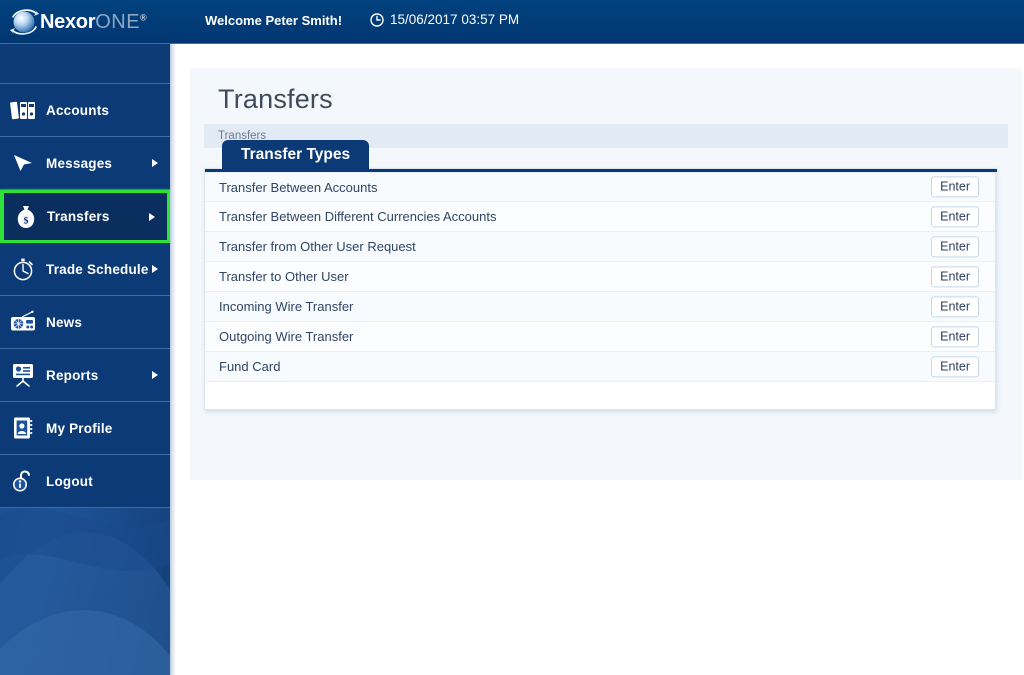 This screenshot has width=1024, height=675. Describe the element at coordinates (25, 22) in the screenshot. I see `nexor-sphere-swoosh-icon` at that location.